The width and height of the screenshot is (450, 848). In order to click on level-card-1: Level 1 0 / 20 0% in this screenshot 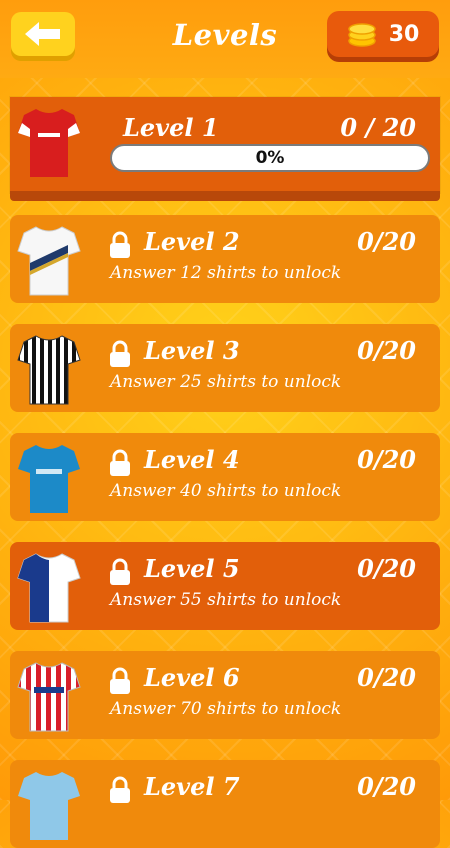, I will do `click(225, 149)`.